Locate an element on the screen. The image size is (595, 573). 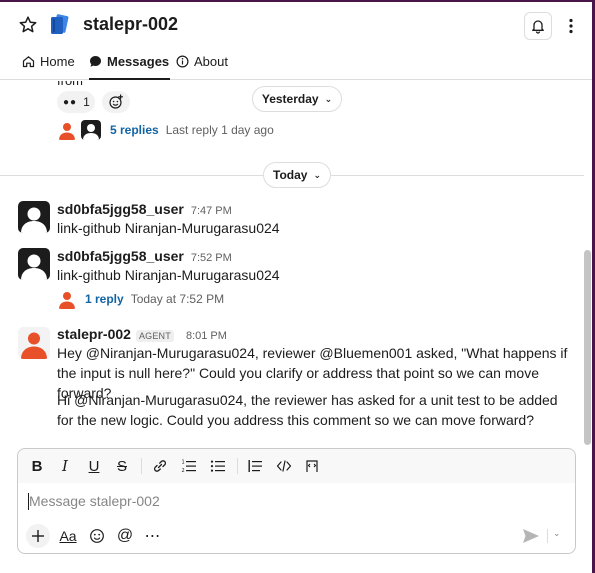
reaction-eyes: ●● 1 is located at coordinates (76, 102).